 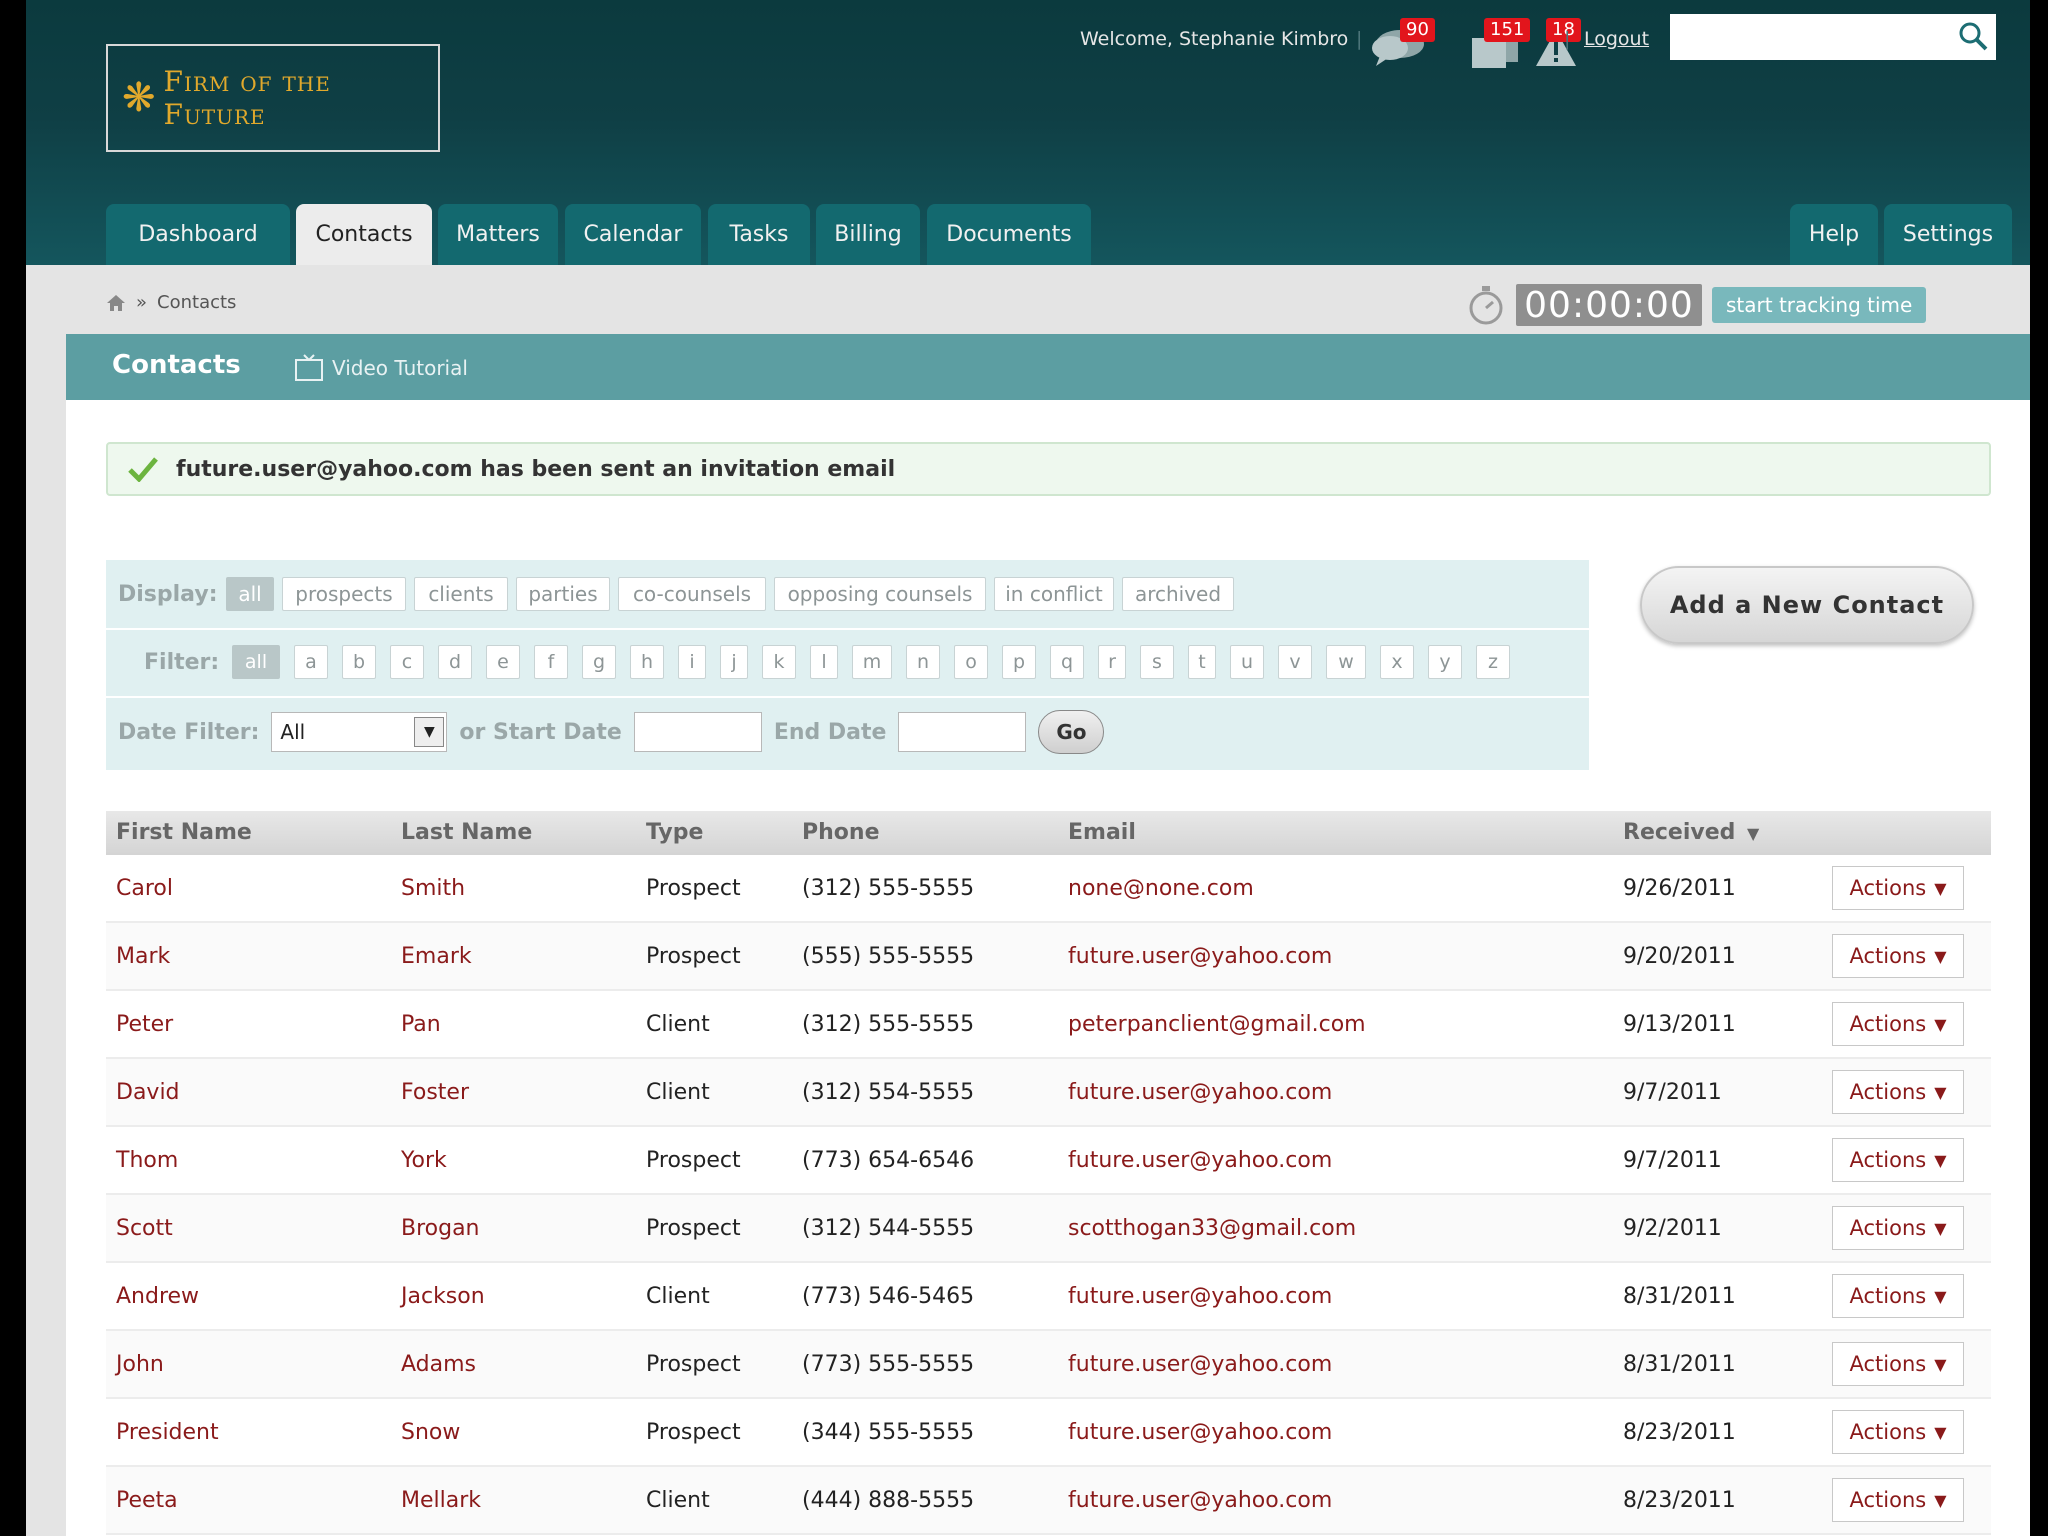 I want to click on email-link: peterpanclient@gmail.com, so click(x=1217, y=1024).